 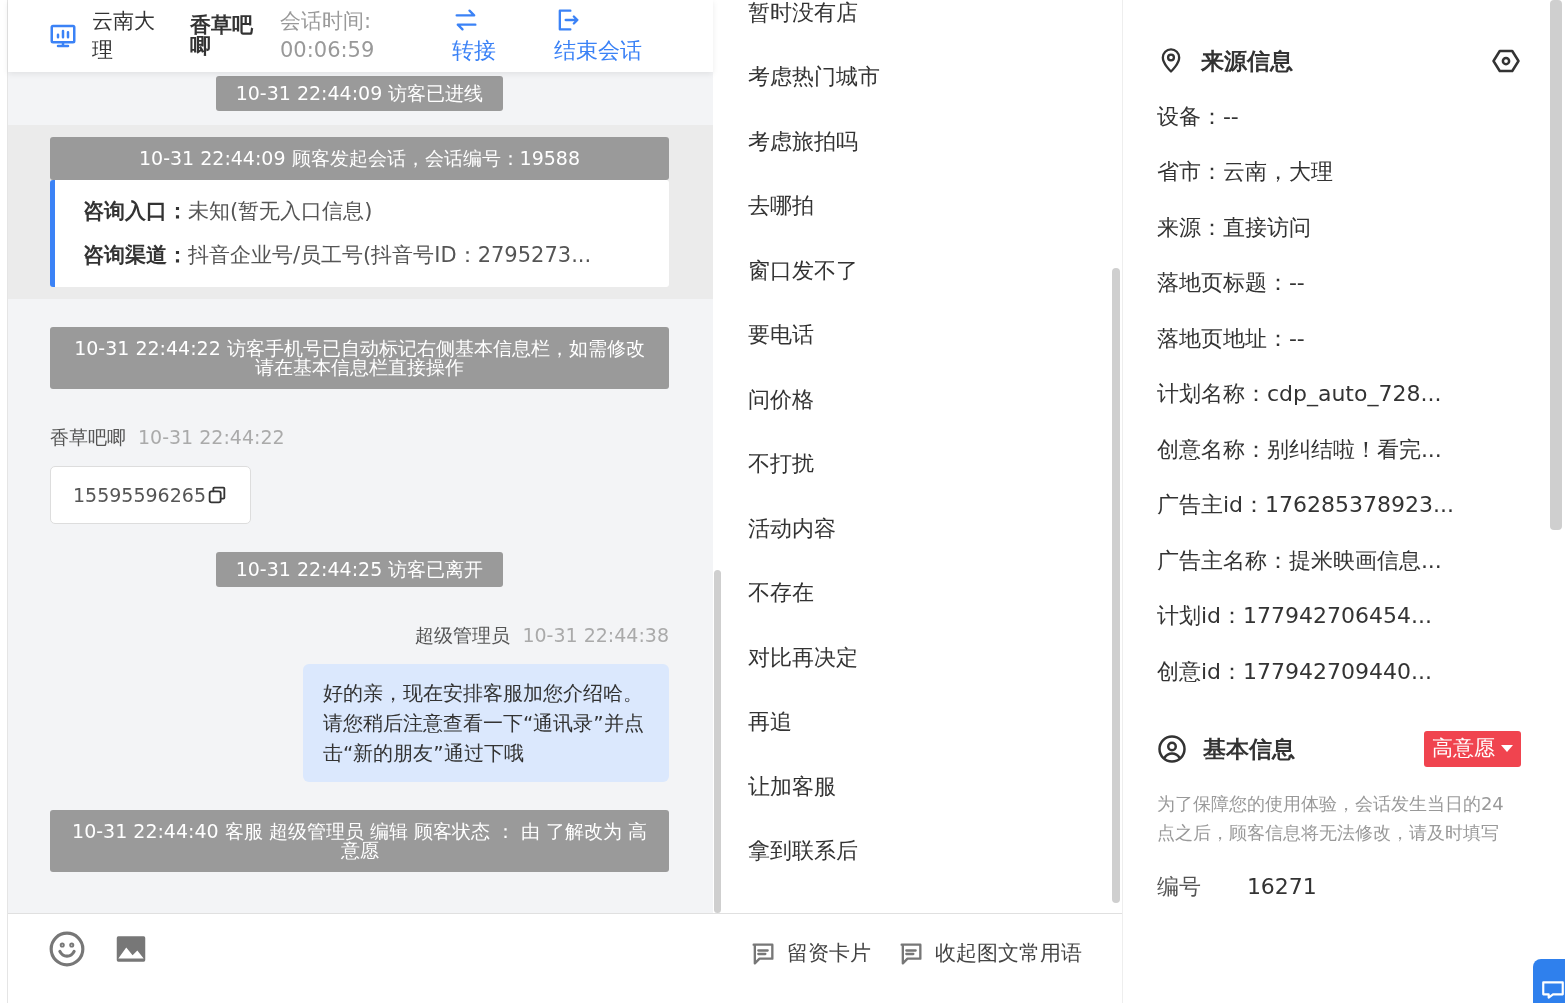 What do you see at coordinates (803, 850) in the screenshot?
I see `quick-reply-item: 拿到联系后` at bounding box center [803, 850].